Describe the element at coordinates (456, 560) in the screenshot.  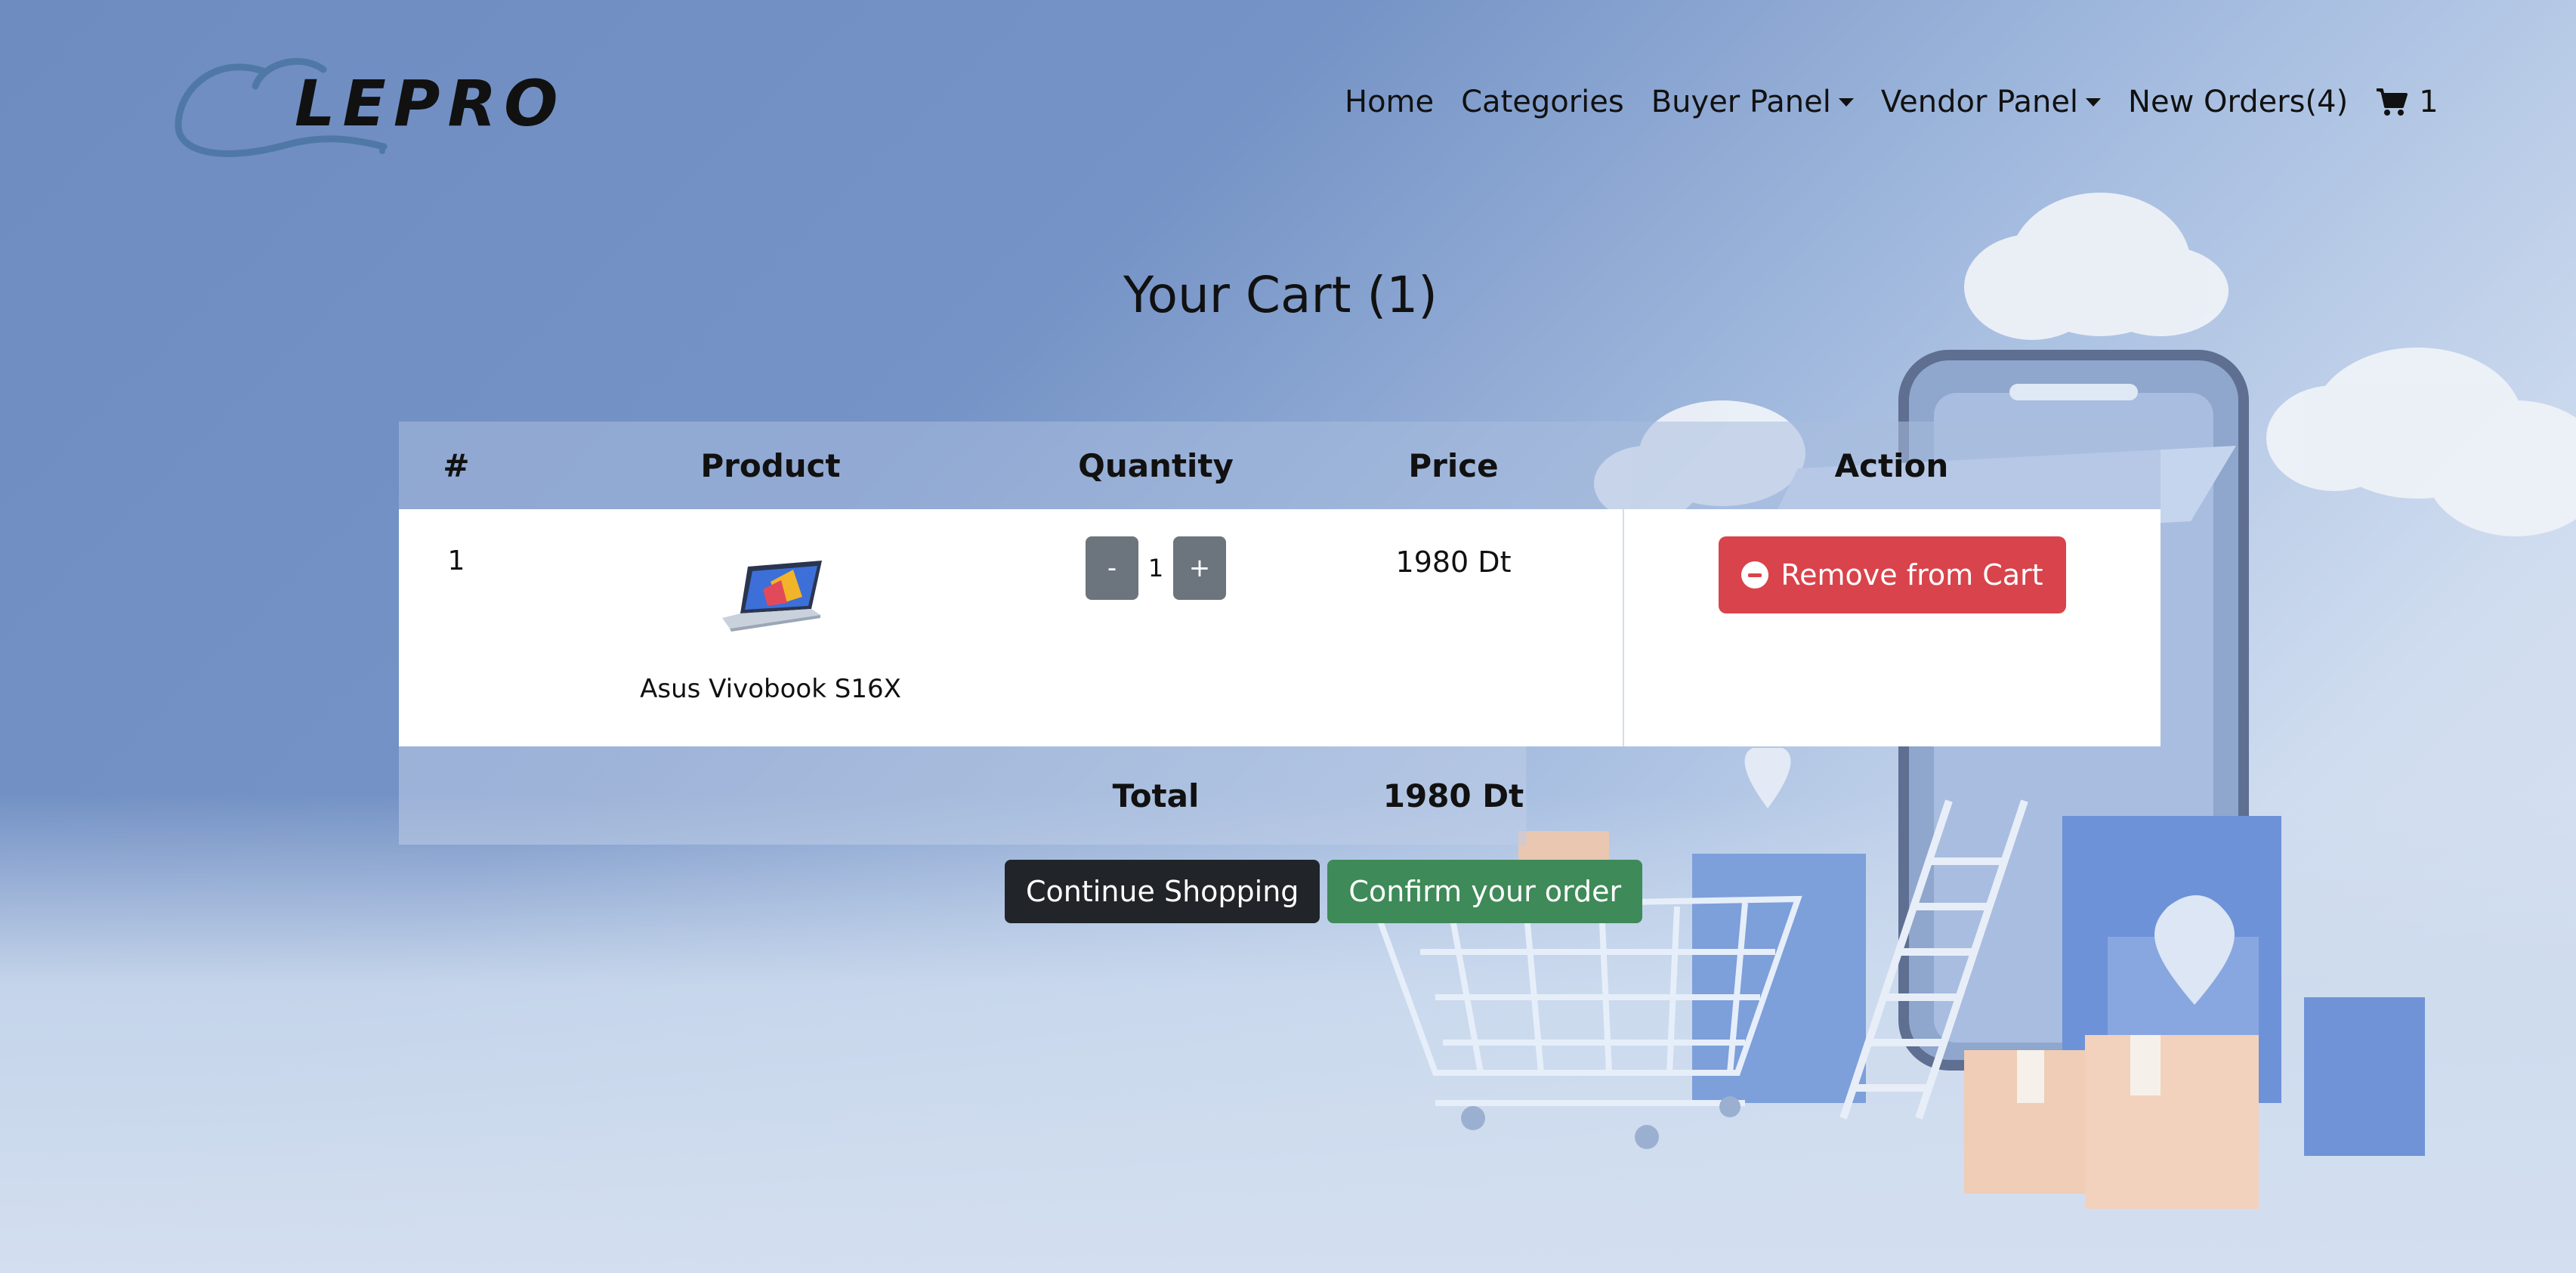
I see `row-number: 1` at that location.